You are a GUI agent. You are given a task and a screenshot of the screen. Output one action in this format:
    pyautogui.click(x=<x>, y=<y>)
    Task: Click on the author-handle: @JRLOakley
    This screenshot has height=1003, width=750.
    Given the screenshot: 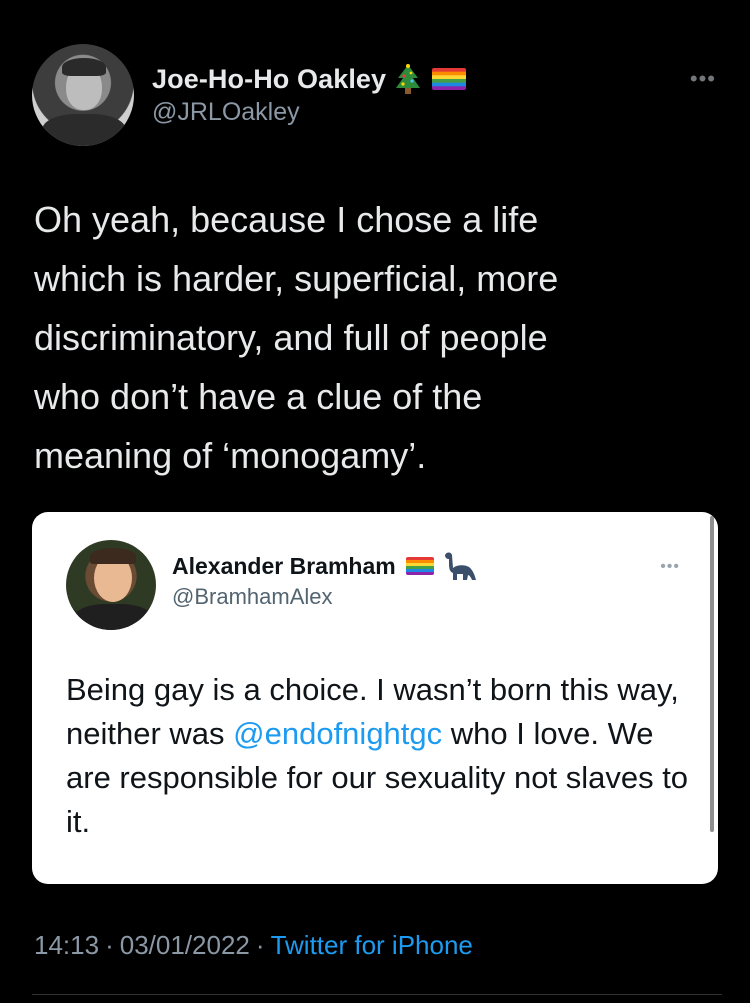 What is the action you would take?
    pyautogui.click(x=309, y=112)
    